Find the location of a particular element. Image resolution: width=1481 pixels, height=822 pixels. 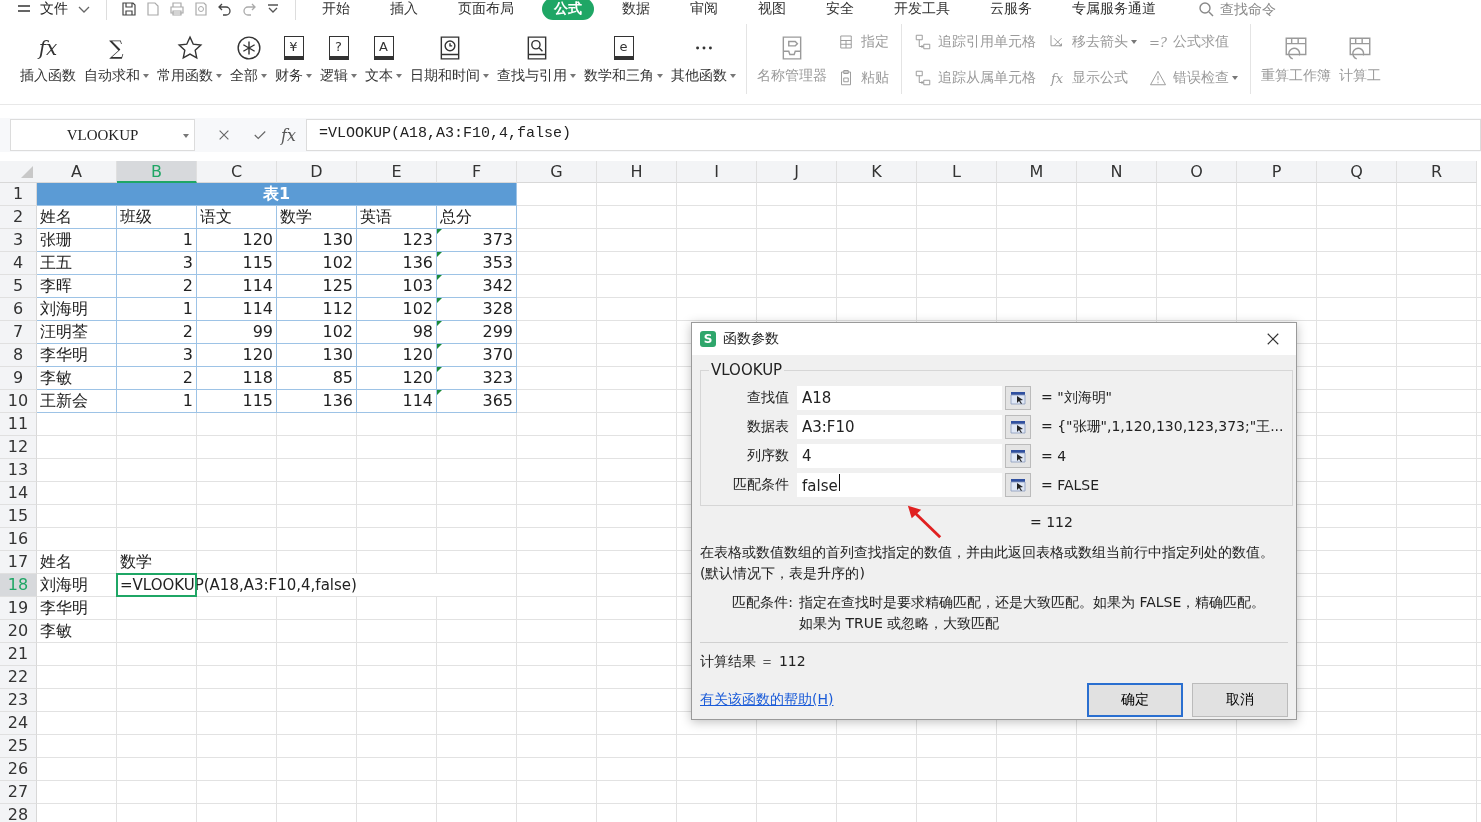

row-header: 10 is located at coordinates (18, 401).